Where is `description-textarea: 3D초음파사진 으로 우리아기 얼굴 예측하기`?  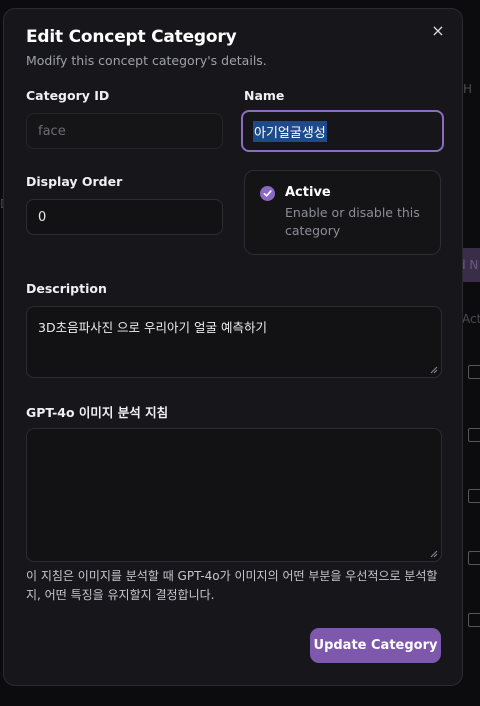
description-textarea: 3D초음파사진 으로 우리아기 얼굴 예측하기 is located at coordinates (234, 342).